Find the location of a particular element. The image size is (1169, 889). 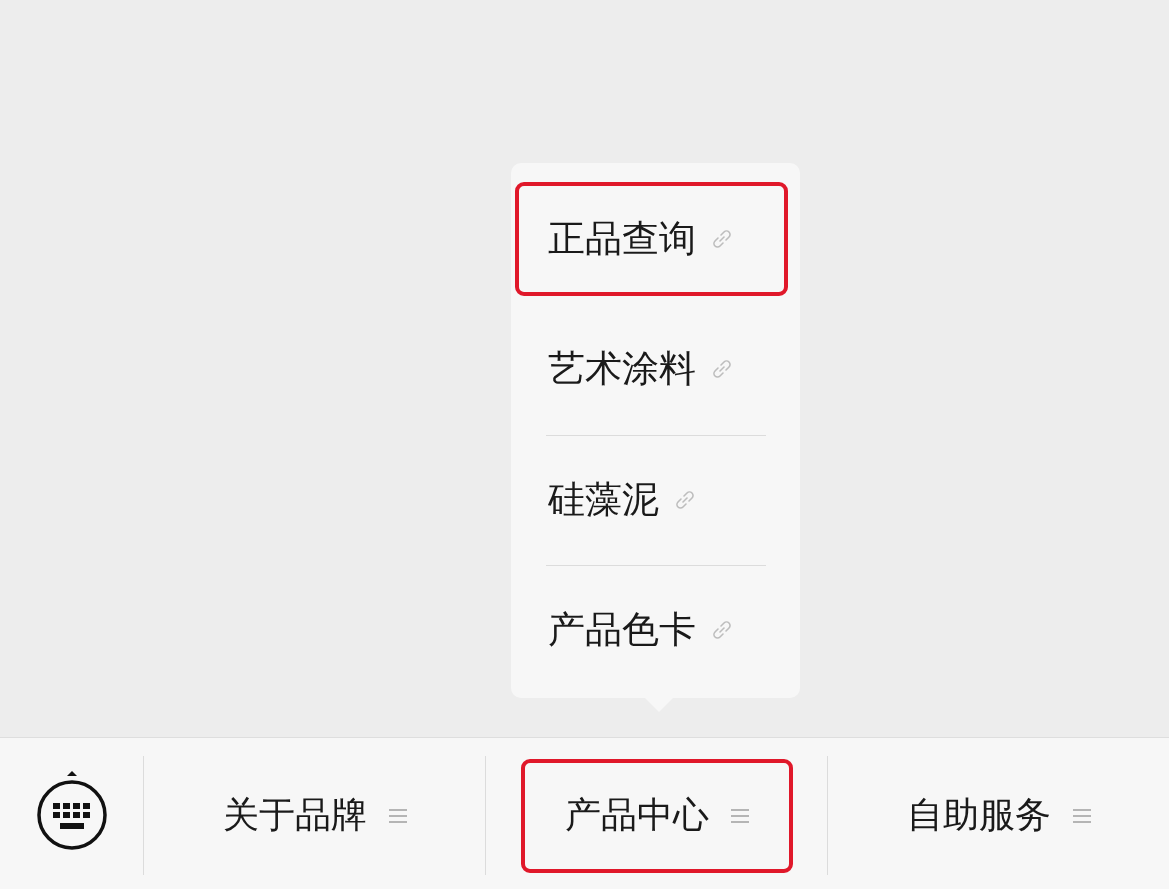

submenu-item: 艺术涂料 is located at coordinates (651, 369).